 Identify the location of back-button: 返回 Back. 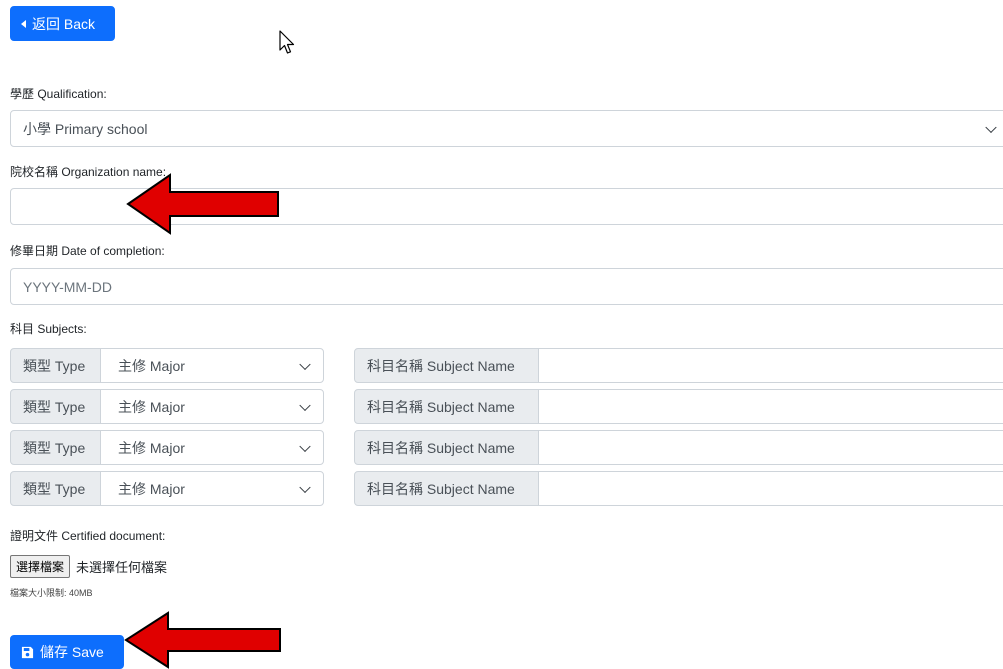
(62, 23).